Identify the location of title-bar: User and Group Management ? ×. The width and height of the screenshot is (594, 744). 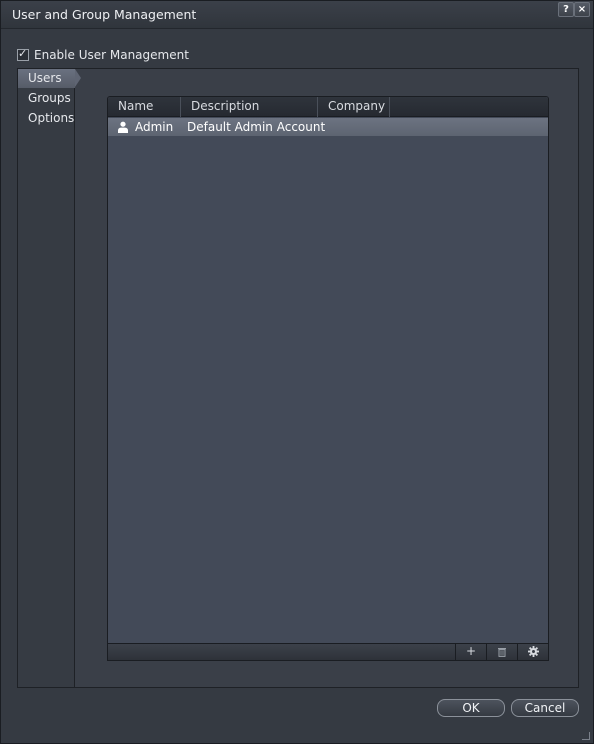
(297, 15).